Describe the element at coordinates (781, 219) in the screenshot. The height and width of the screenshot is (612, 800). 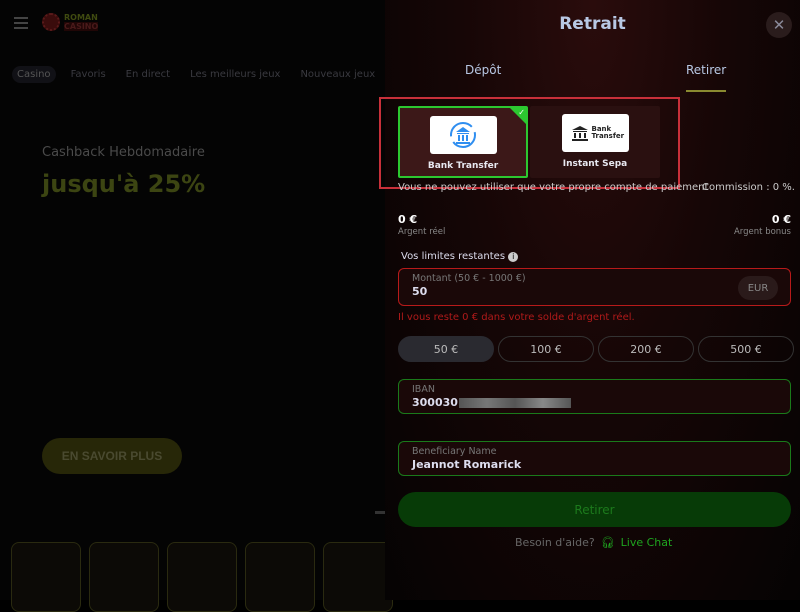
I see `bonus-money-value: 0 €` at that location.